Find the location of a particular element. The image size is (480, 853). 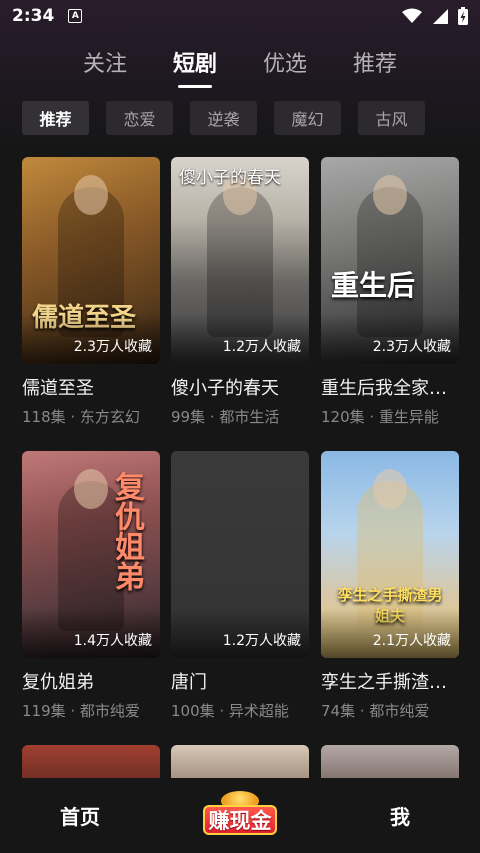

poster-image: 1.2万人收藏 is located at coordinates (240, 554).